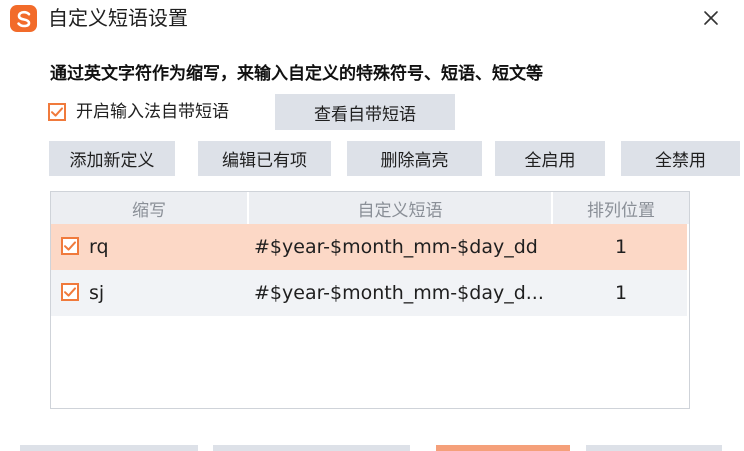  What do you see at coordinates (118, 18) in the screenshot?
I see `window-title: 自定义短语设置` at bounding box center [118, 18].